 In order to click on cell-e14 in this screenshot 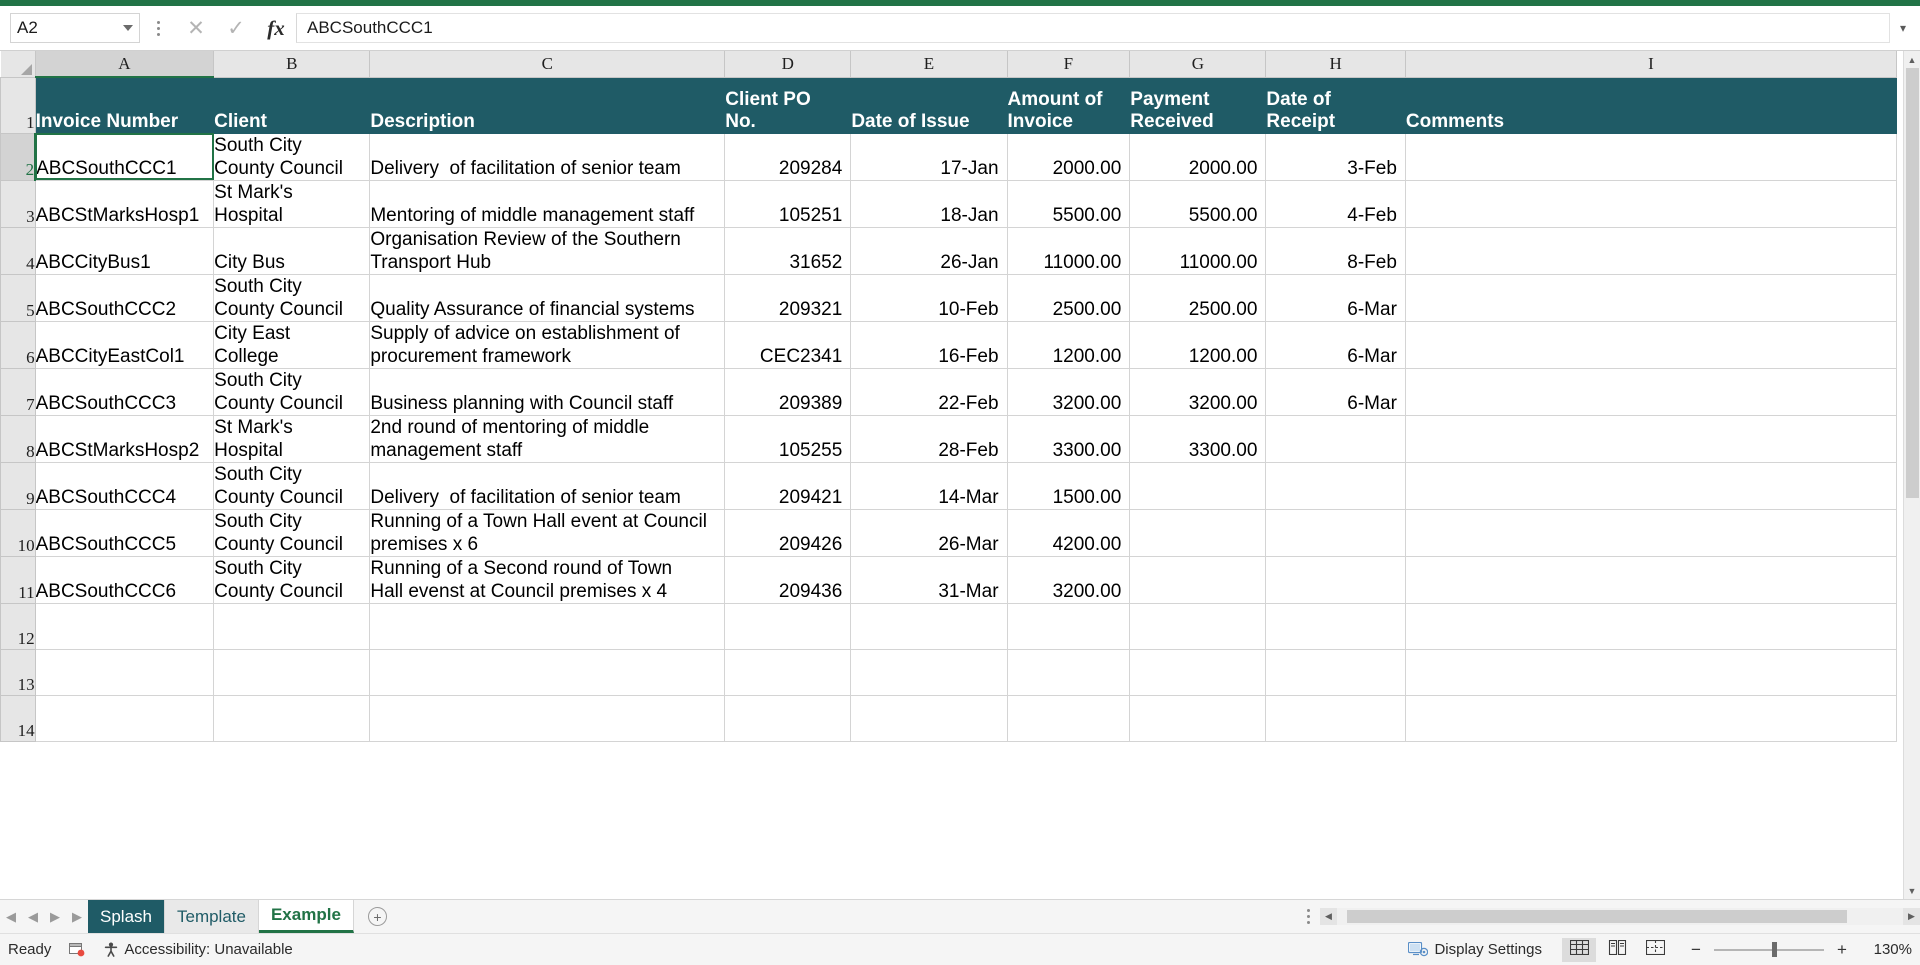, I will do `click(929, 718)`.